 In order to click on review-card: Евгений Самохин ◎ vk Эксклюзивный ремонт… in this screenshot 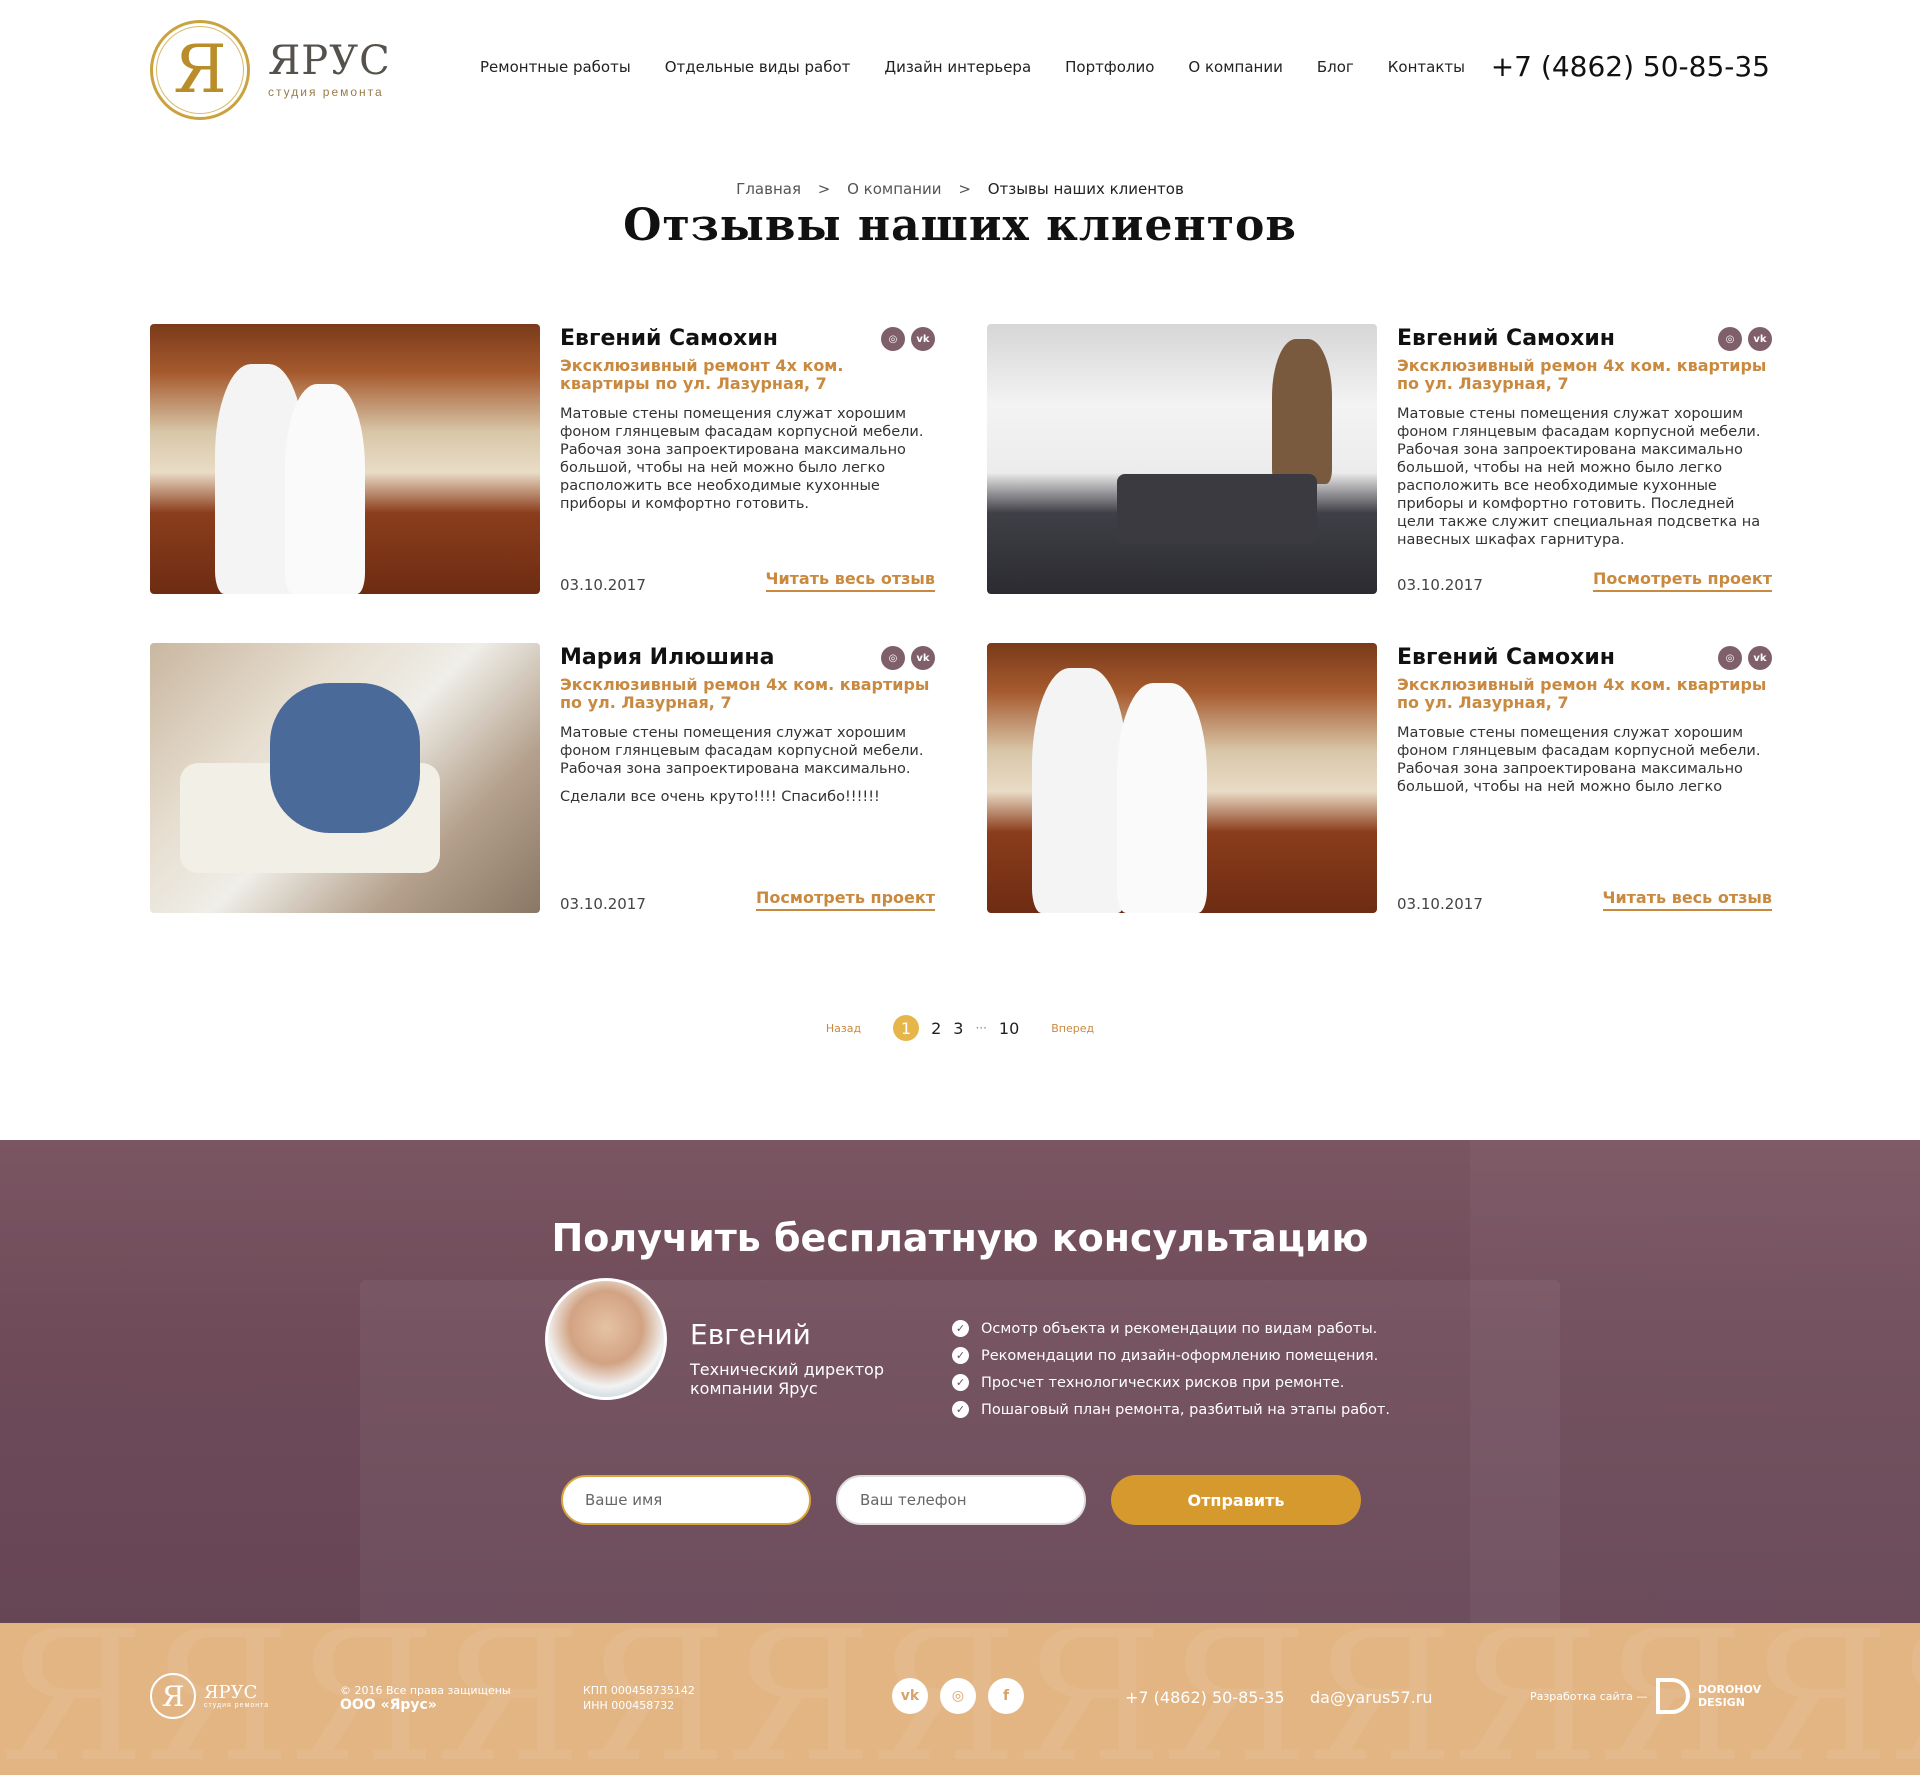, I will do `click(542, 459)`.